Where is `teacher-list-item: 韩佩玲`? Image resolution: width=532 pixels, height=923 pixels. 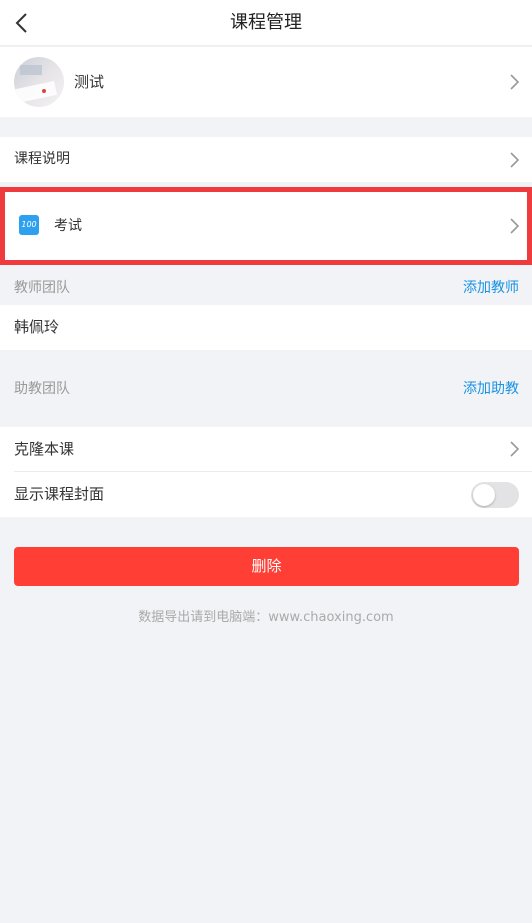
teacher-list-item: 韩佩玲 is located at coordinates (266, 327).